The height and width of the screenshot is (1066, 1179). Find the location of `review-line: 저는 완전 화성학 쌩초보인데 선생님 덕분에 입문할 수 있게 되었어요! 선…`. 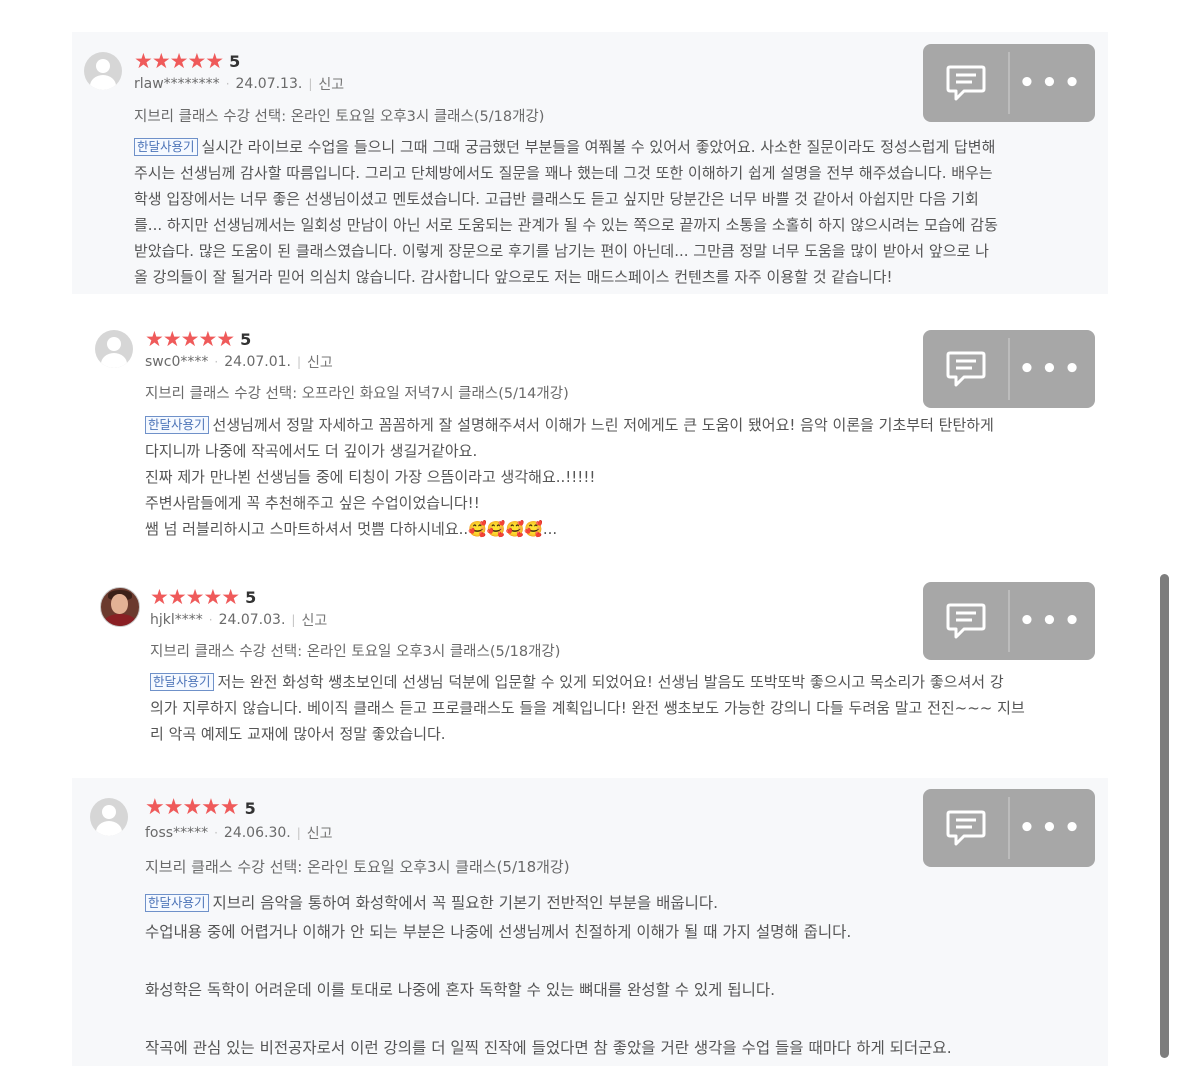

review-line: 저는 완전 화성학 쌩초보인데 선생님 덕분에 입문할 수 있게 되었어요! 선… is located at coordinates (610, 682).